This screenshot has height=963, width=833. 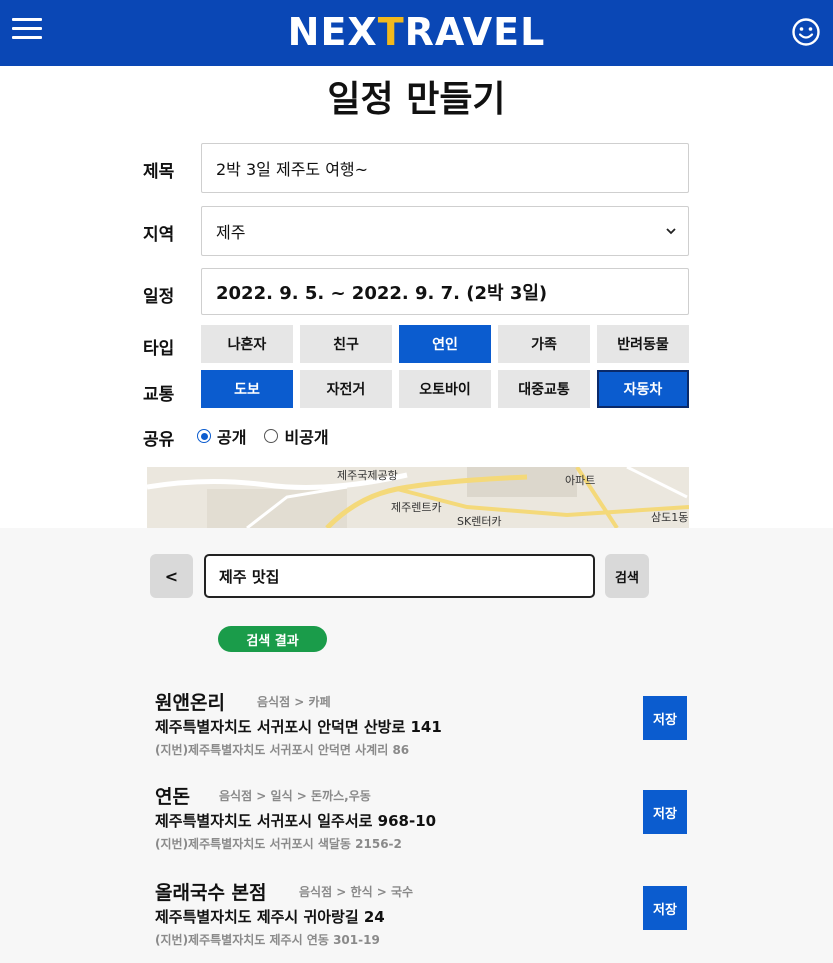 I want to click on type-option-friend: 친구, so click(x=346, y=344).